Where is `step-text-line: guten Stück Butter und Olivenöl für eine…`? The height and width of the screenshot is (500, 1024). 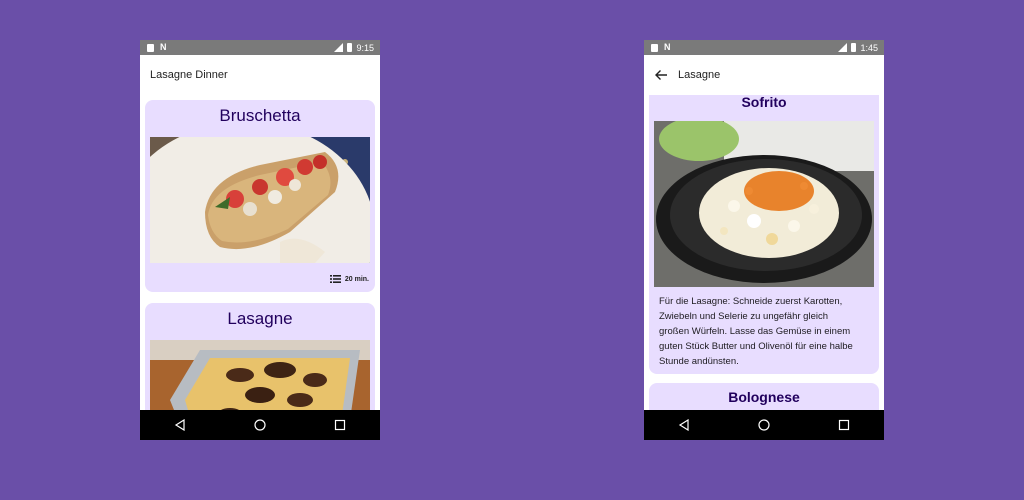 step-text-line: guten Stück Butter und Olivenöl für eine… is located at coordinates (756, 346).